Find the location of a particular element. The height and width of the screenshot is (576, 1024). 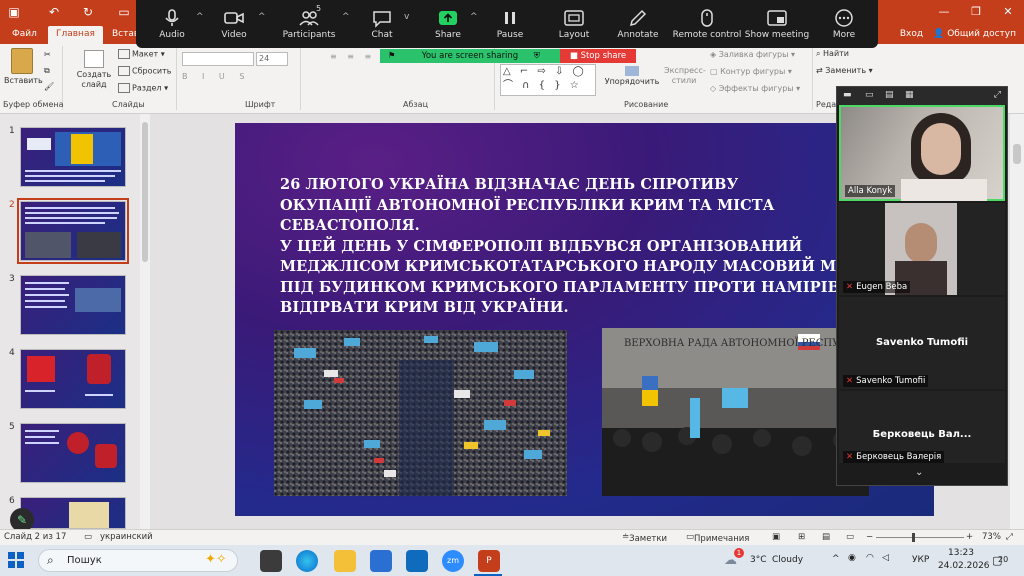

chevron-down-icon: ⌄ is located at coordinates (919, 472).